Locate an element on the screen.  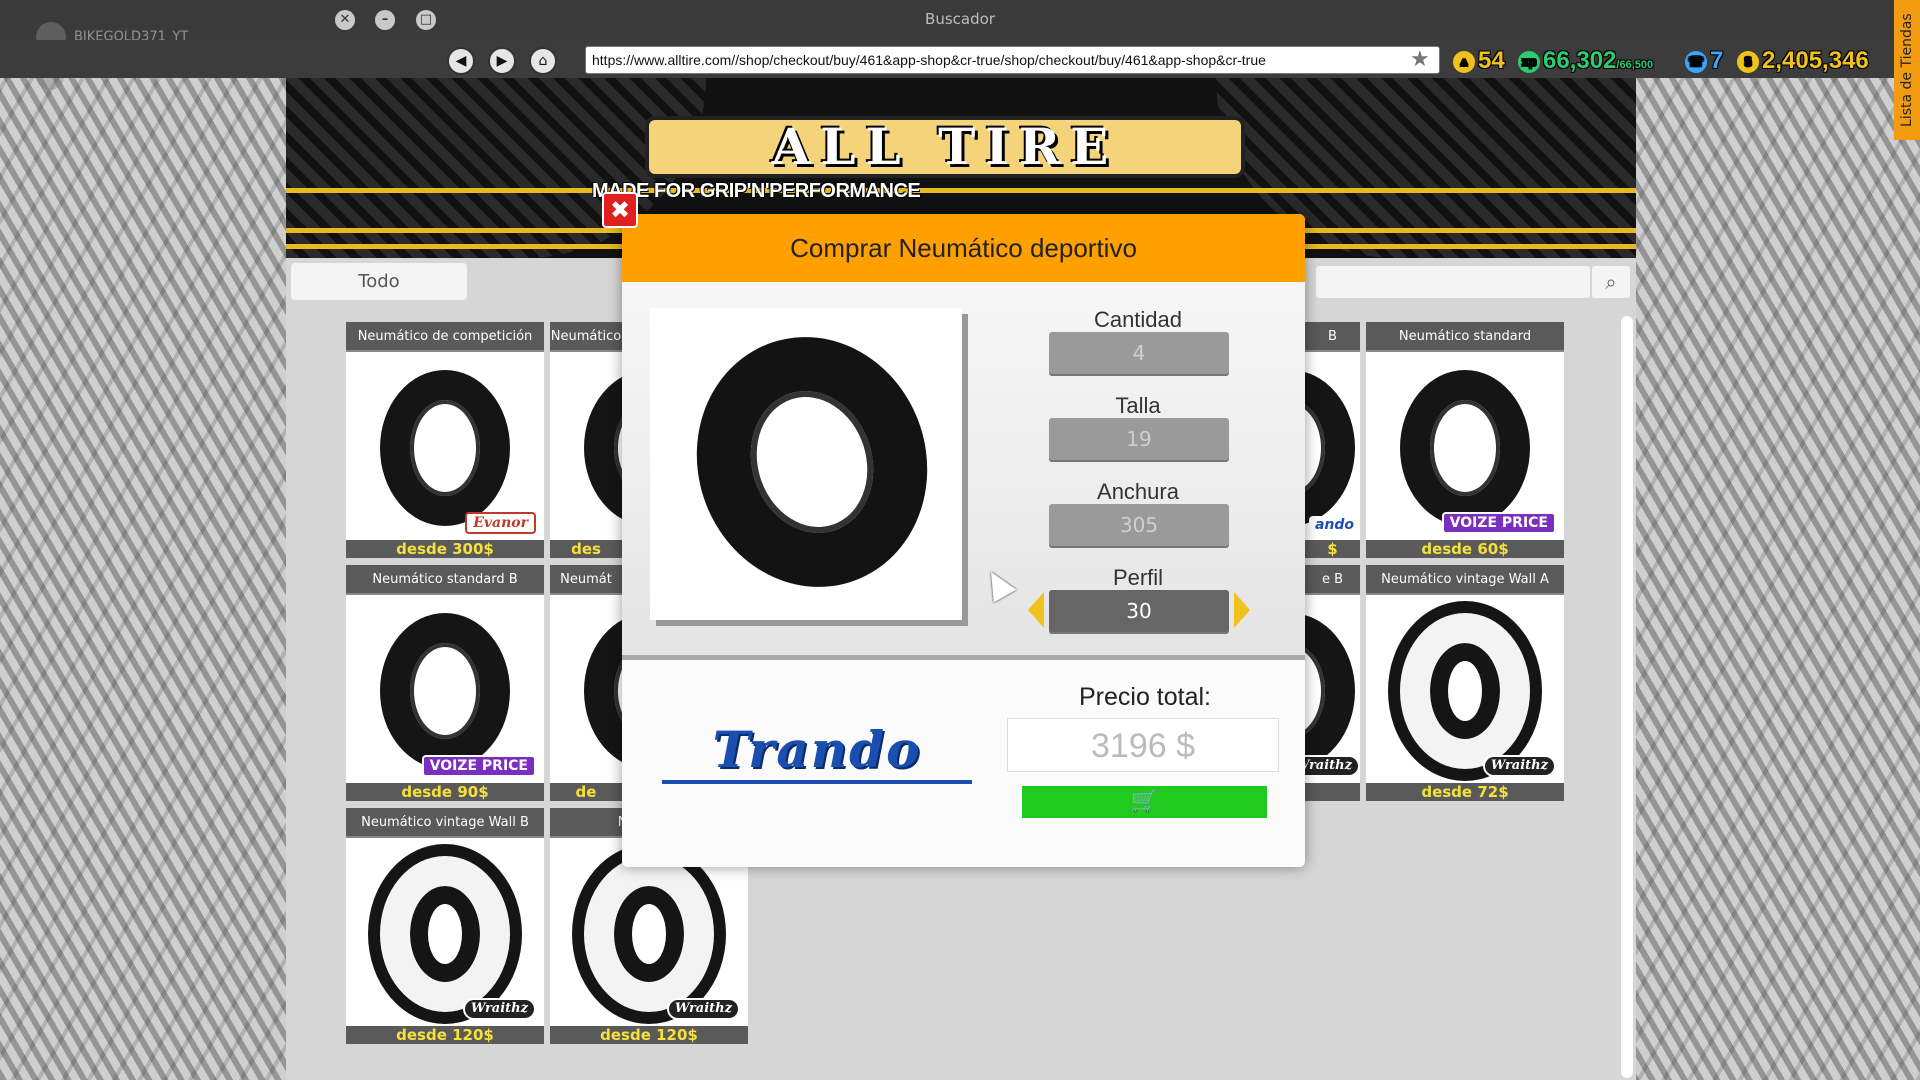
product-title: Neumático is located at coordinates (586, 337).